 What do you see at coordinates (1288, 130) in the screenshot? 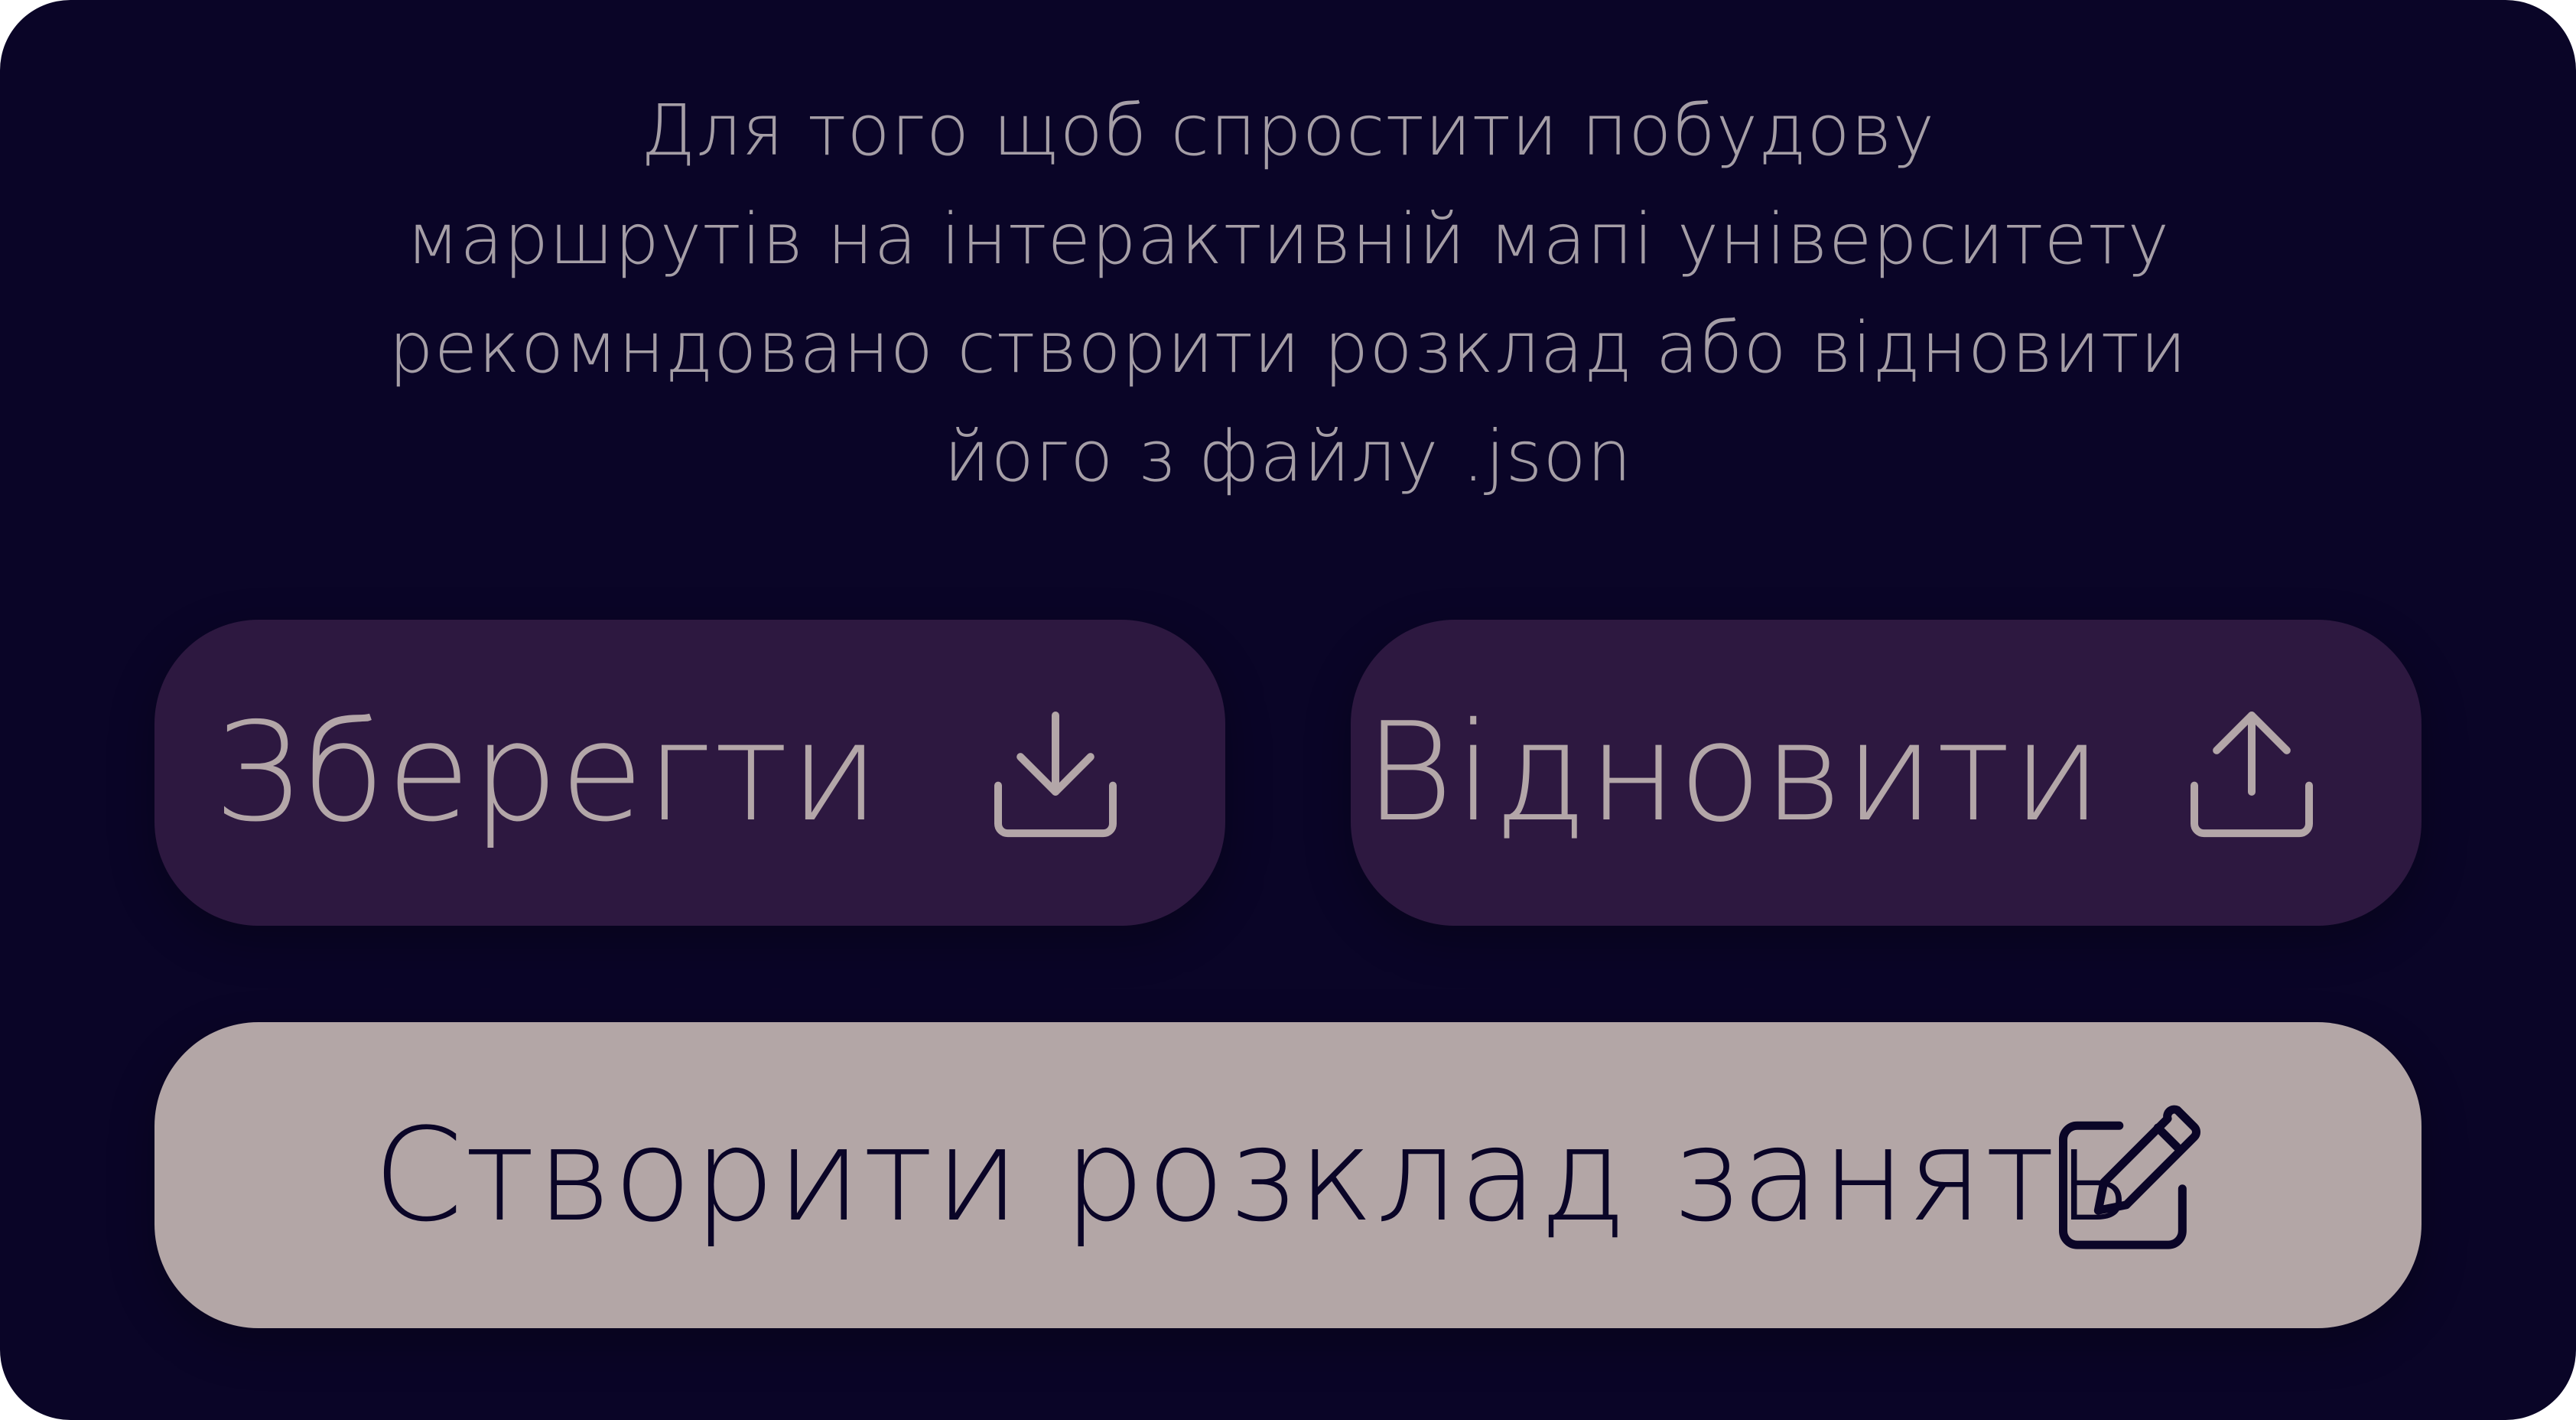
I see `help-text-line: Для того щоб спростити побудову` at bounding box center [1288, 130].